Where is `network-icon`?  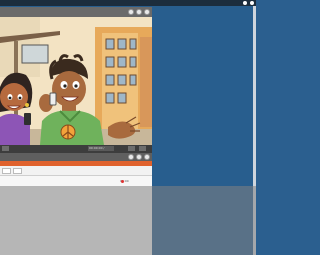
network-icon is located at coordinates (245, 3).